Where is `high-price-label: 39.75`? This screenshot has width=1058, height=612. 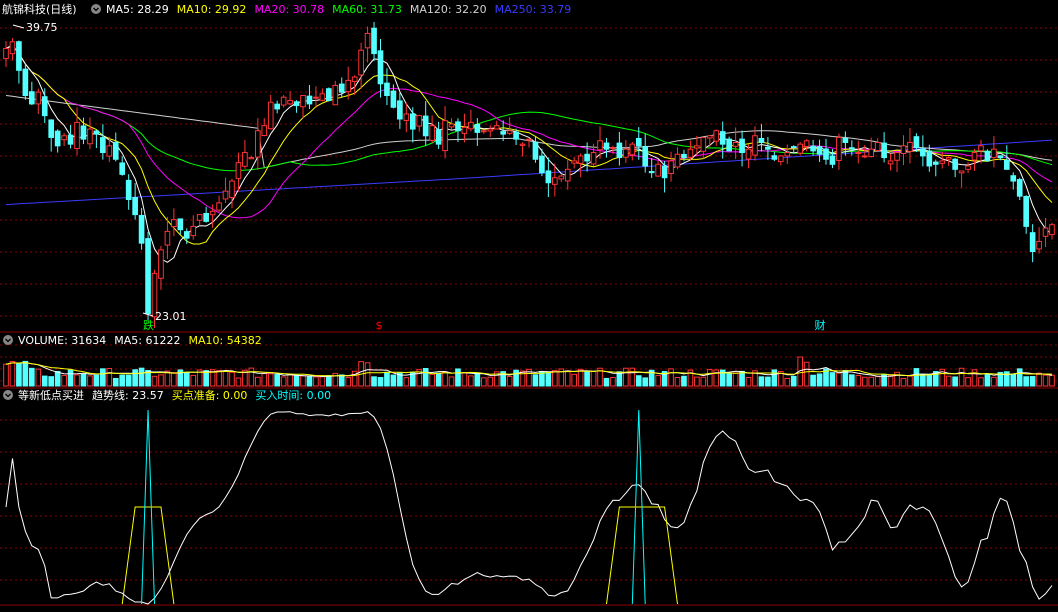
high-price-label: 39.75 is located at coordinates (42, 27).